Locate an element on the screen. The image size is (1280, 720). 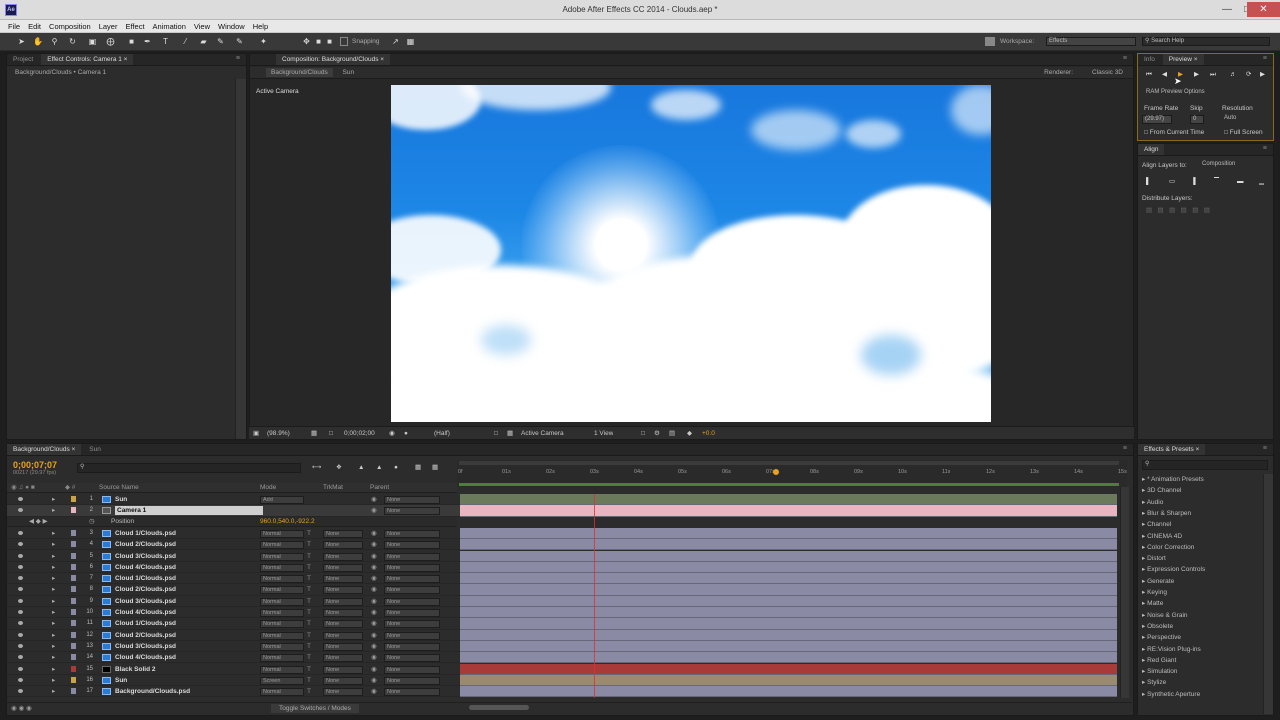
current-time-indicator-icon is located at coordinates (776, 472).